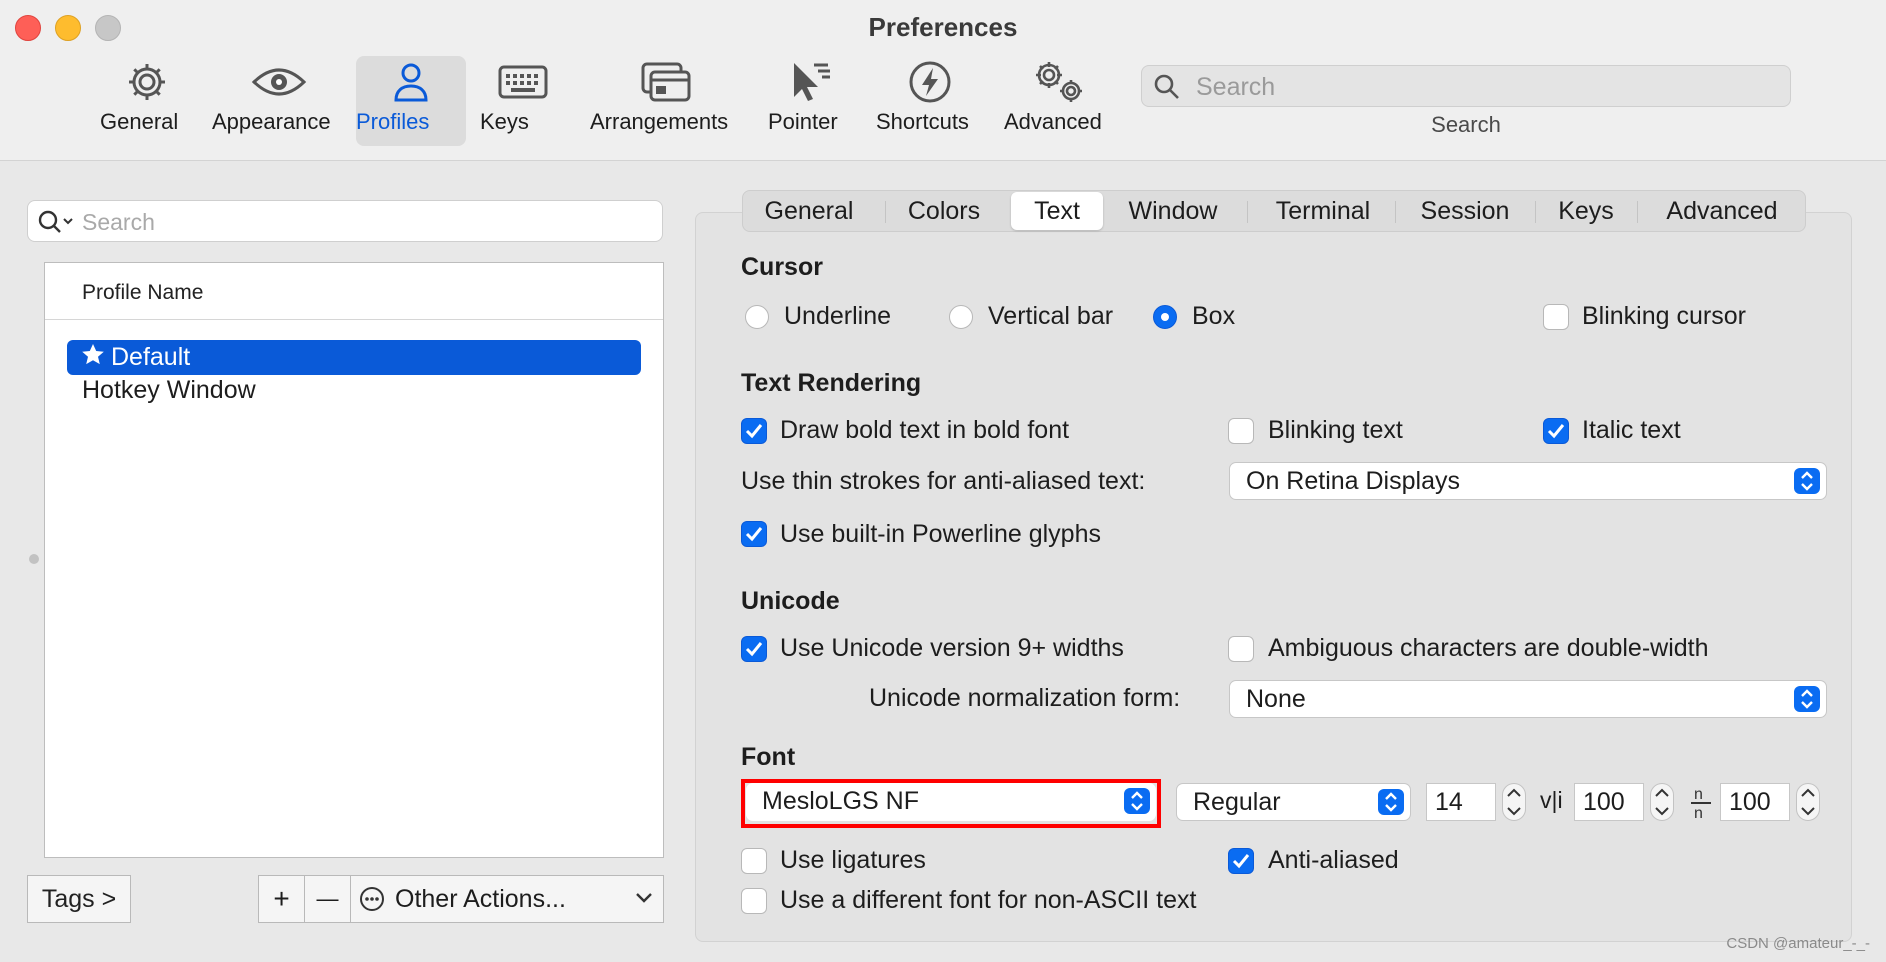  Describe the element at coordinates (57, 224) in the screenshot. I see `search-icon` at that location.